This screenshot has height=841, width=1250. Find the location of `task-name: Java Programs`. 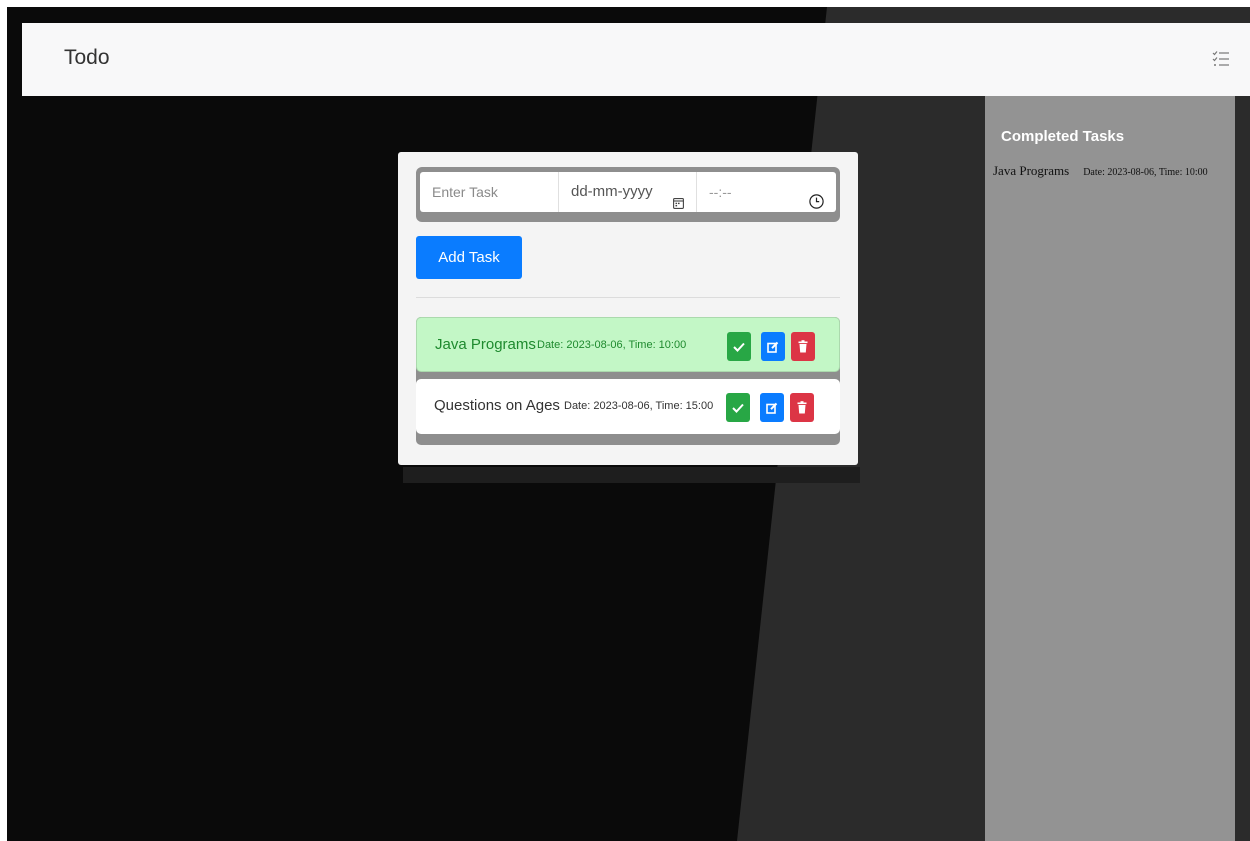

task-name: Java Programs is located at coordinates (485, 344).